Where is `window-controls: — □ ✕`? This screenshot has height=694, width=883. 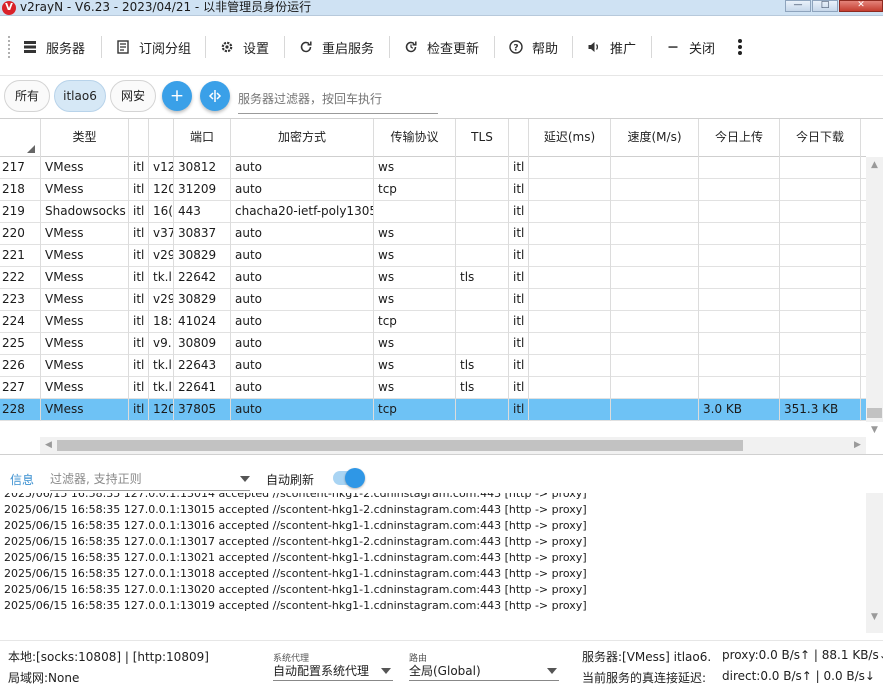
window-controls: — □ ✕ is located at coordinates (833, 6).